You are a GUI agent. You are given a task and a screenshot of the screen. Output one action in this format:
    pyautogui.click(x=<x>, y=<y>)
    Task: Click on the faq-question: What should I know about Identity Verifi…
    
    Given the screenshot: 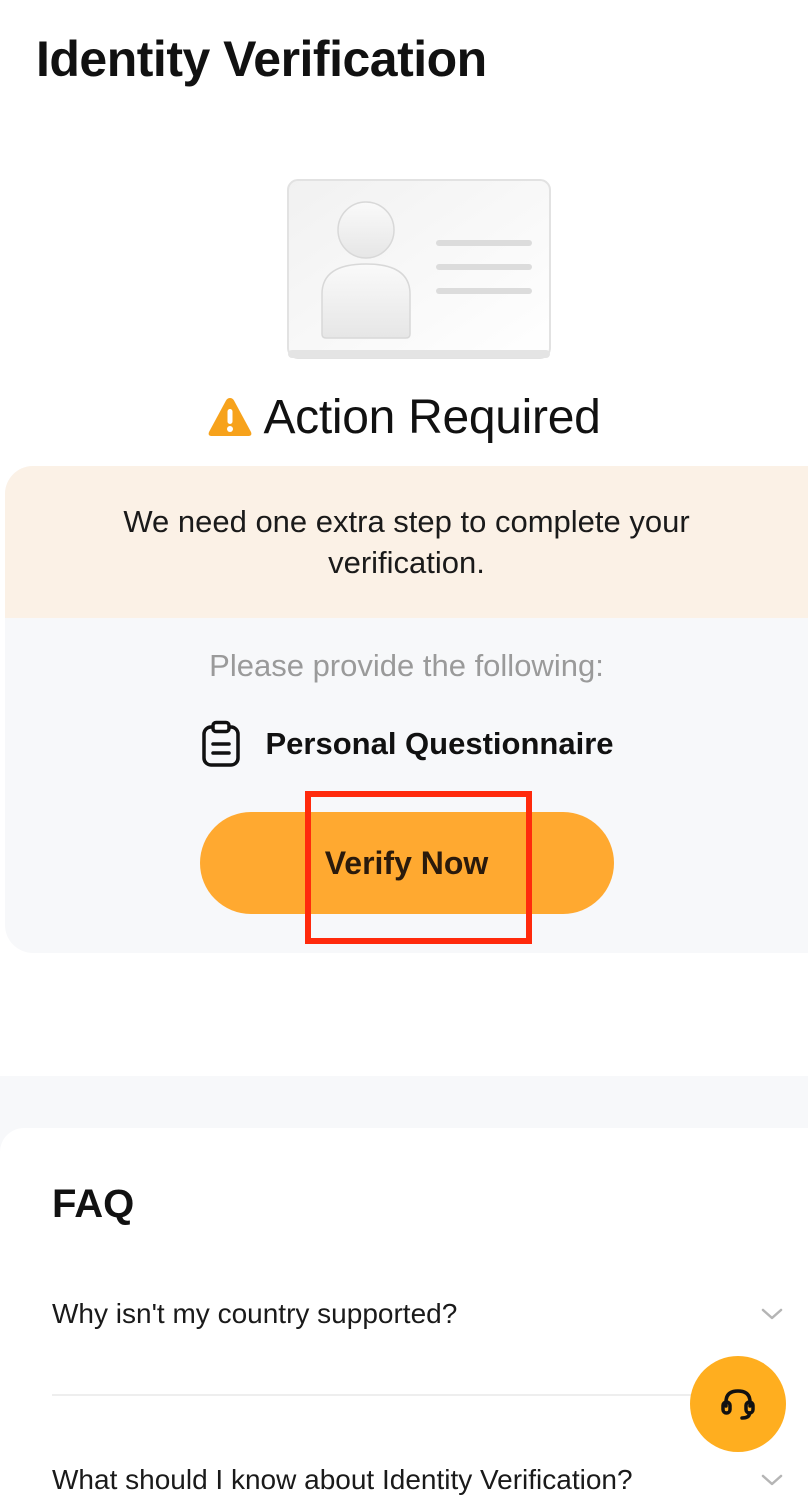 What is the action you would take?
    pyautogui.click(x=342, y=1479)
    